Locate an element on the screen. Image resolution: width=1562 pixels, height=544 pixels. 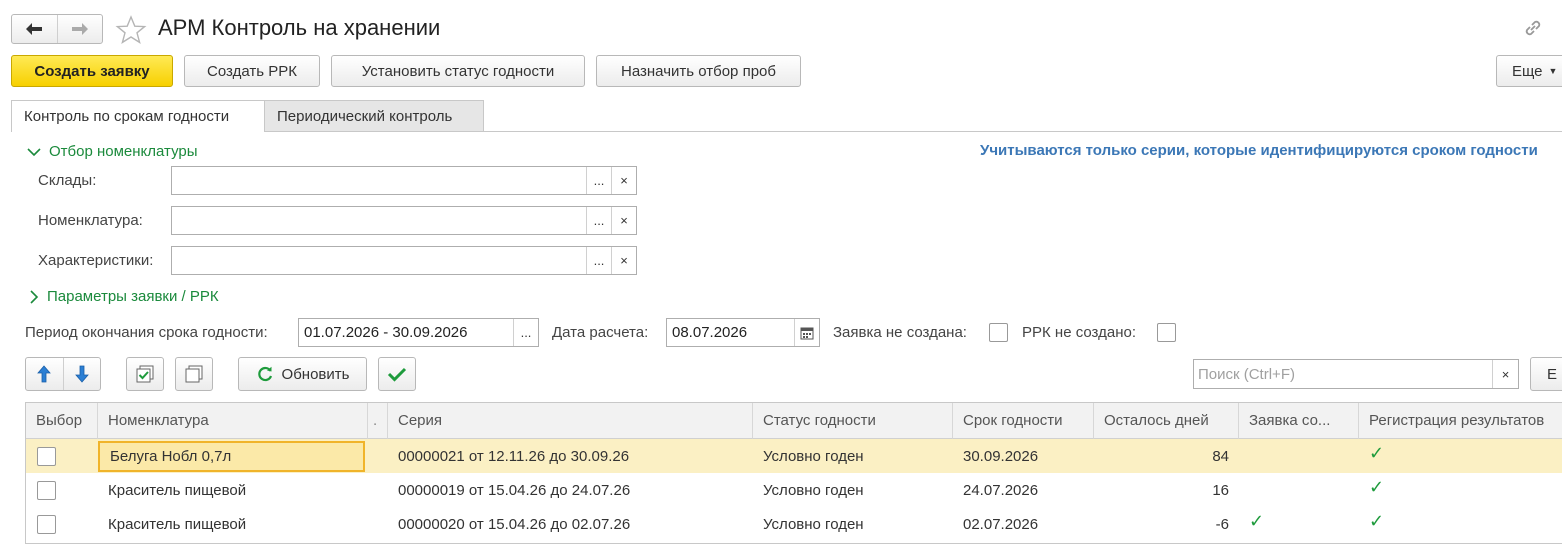
refresh-button: Обновить is located at coordinates (302, 374).